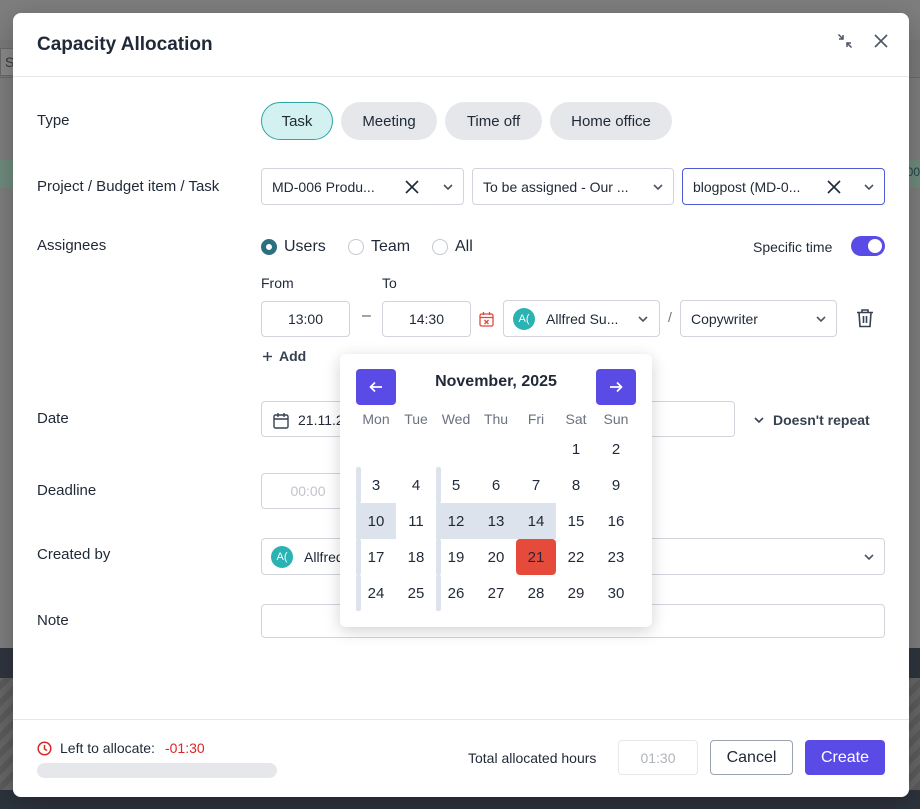 This screenshot has height=809, width=920. What do you see at coordinates (493, 121) in the screenshot?
I see `type-option-time-off: Time off` at bounding box center [493, 121].